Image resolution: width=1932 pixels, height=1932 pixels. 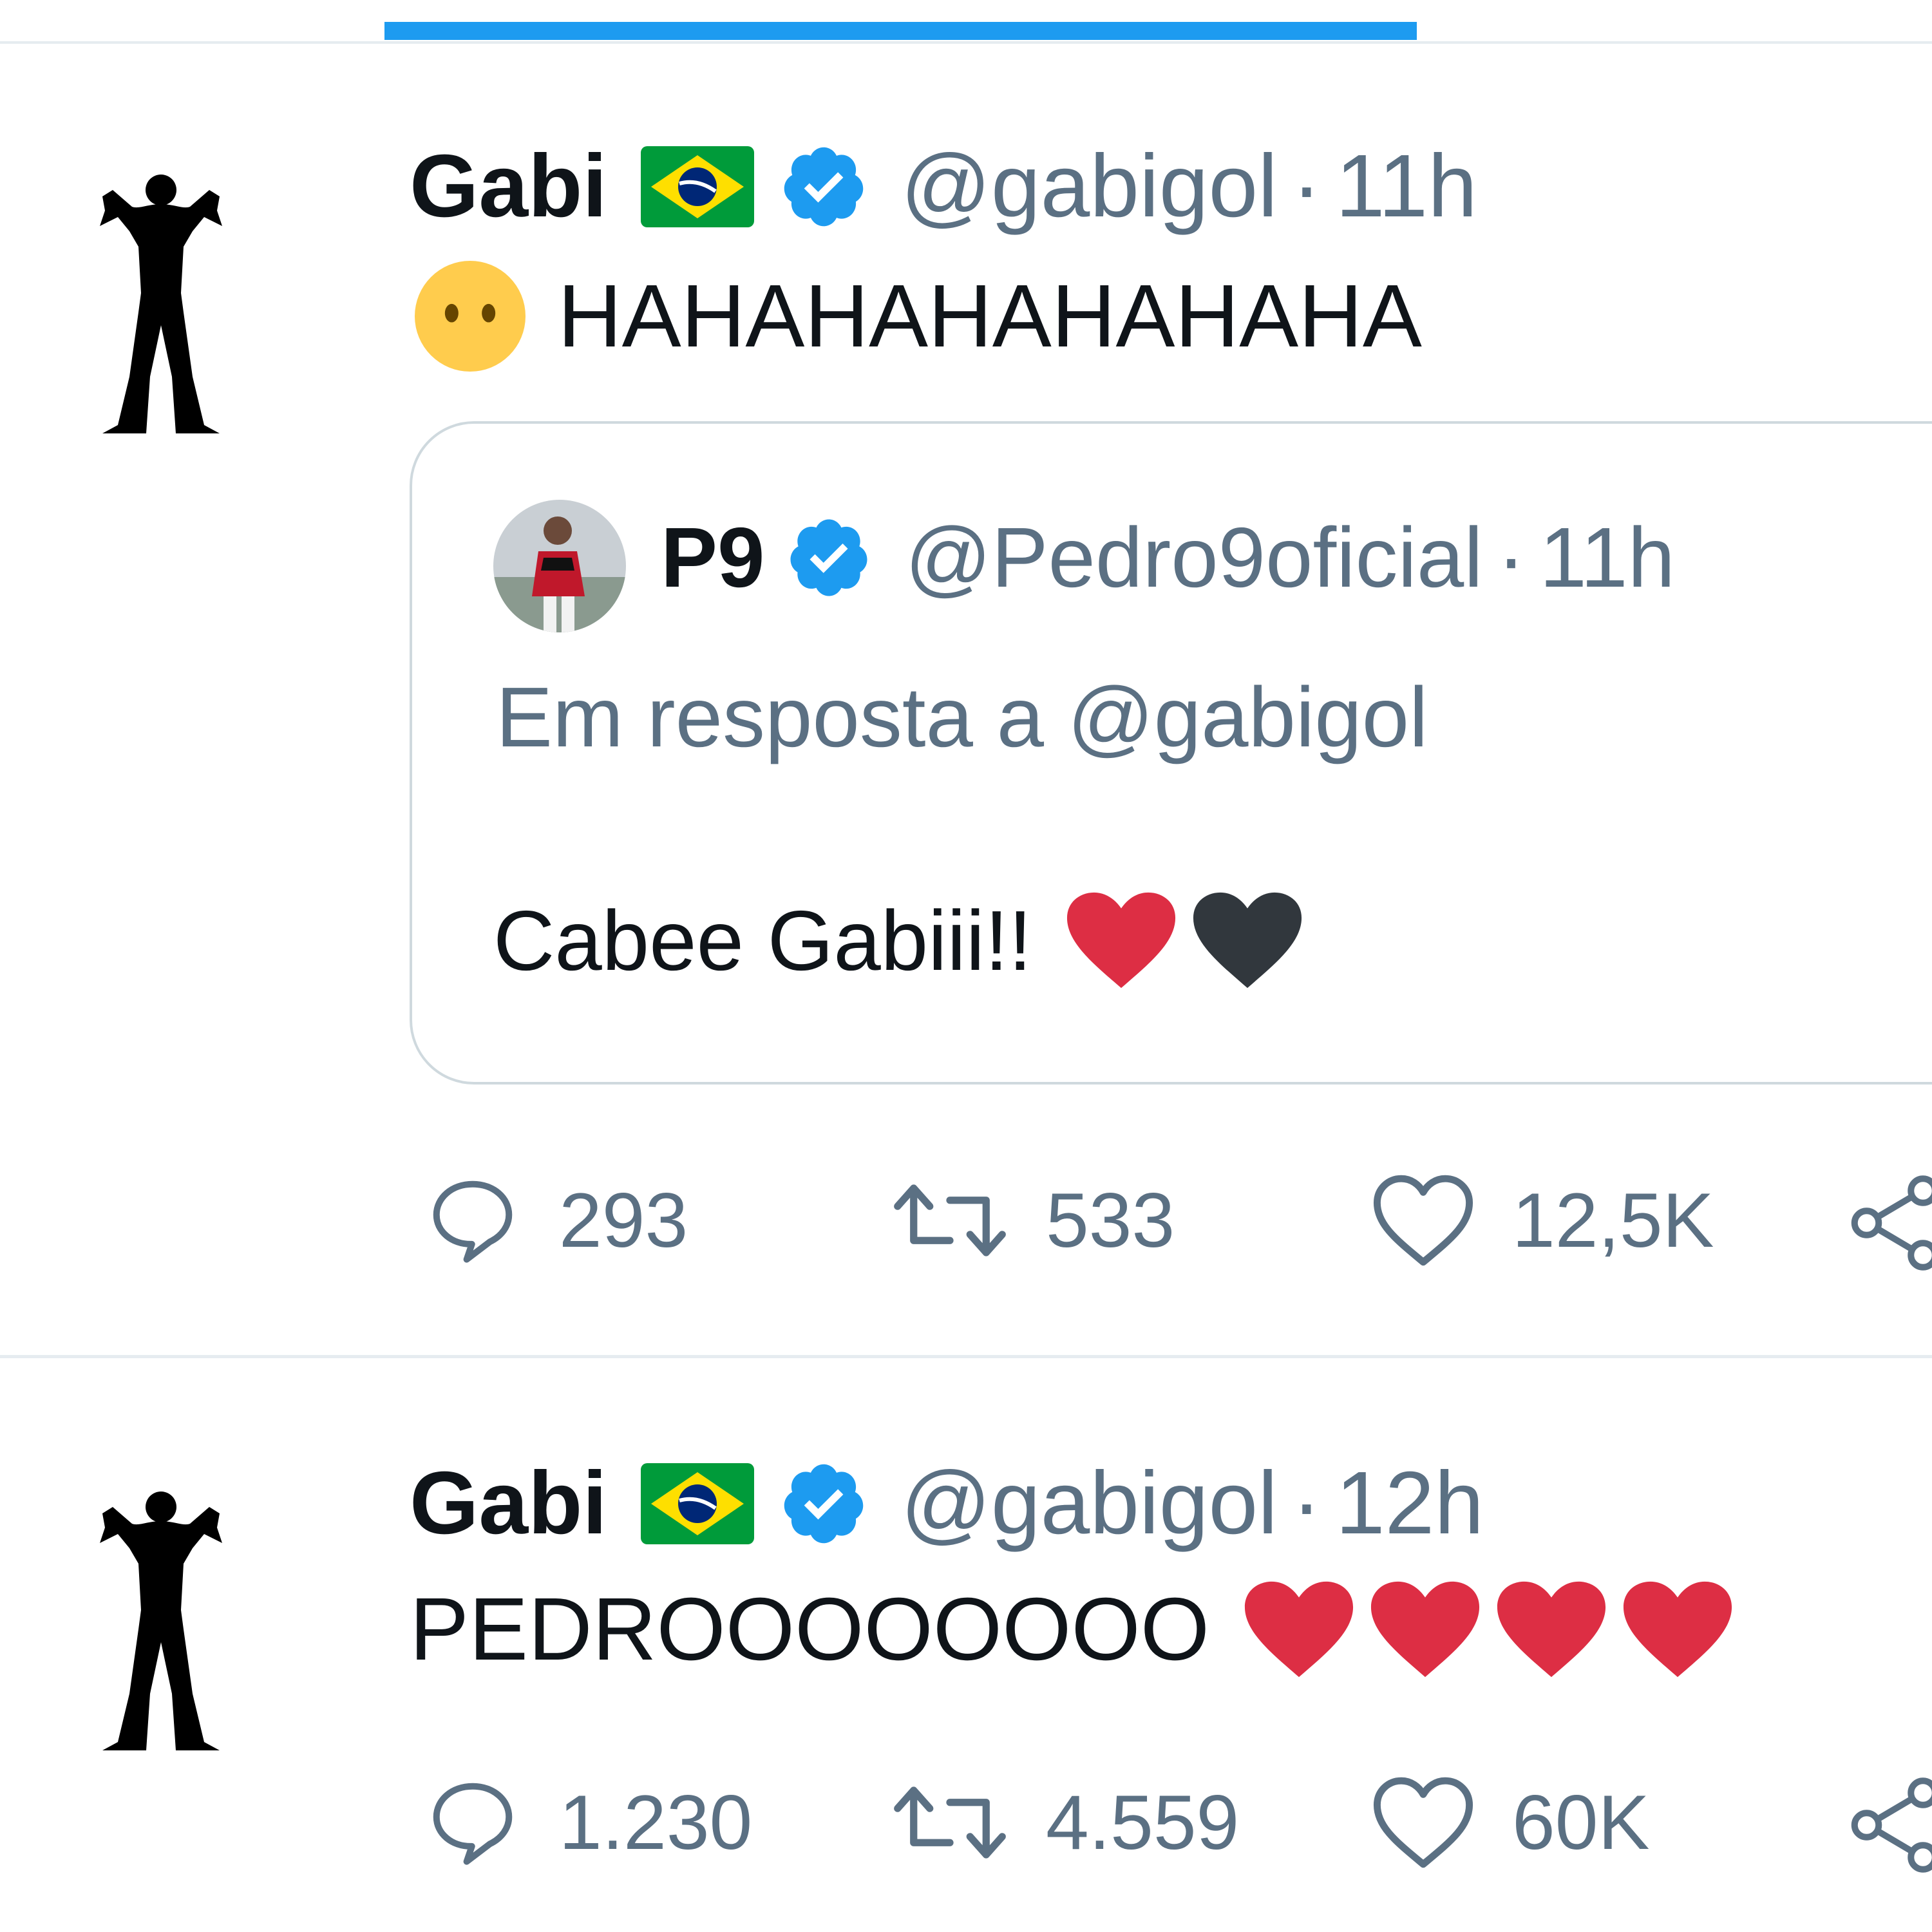 I want to click on tweet-text: HAHAHAHAHAHAHA, so click(x=918, y=317).